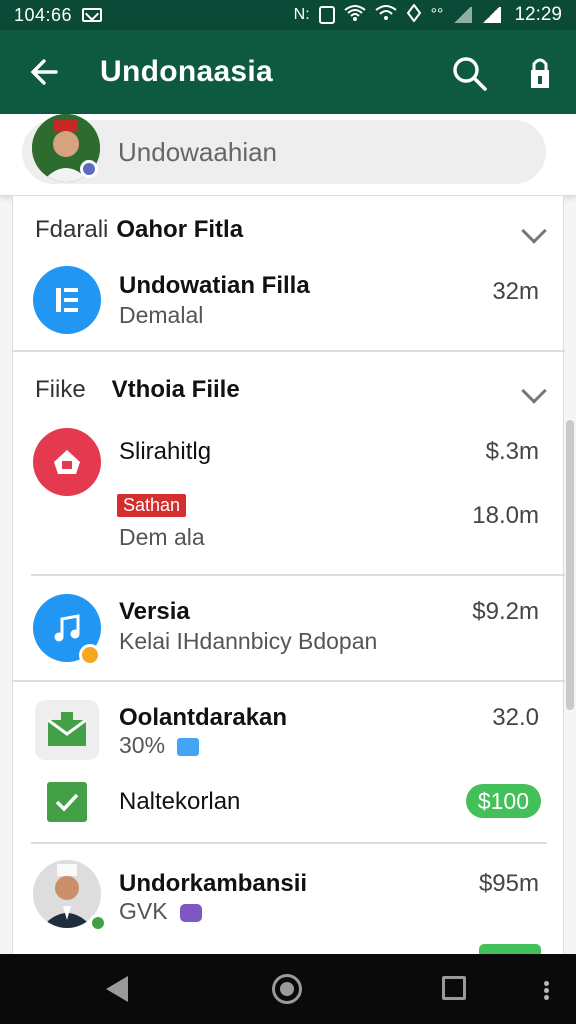 The image size is (576, 1024). I want to click on nav-recents-icon, so click(454, 988).